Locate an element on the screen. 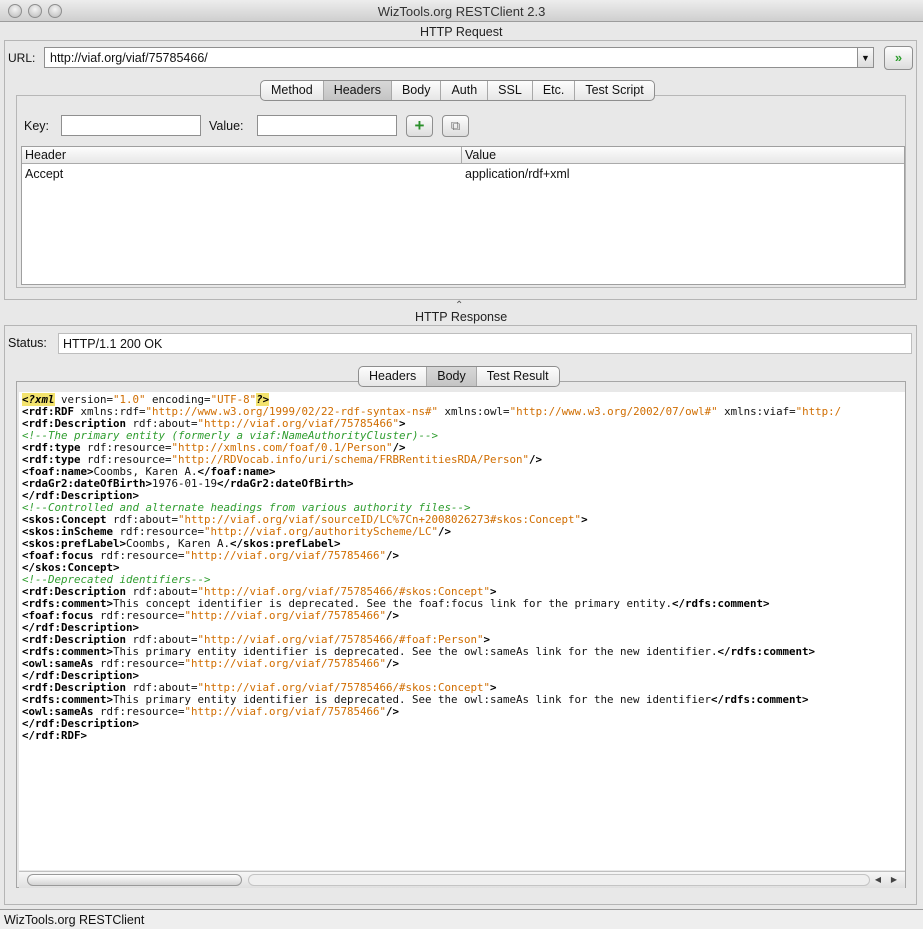 The height and width of the screenshot is (929, 923). double-chevron-right-icon: » is located at coordinates (898, 57).